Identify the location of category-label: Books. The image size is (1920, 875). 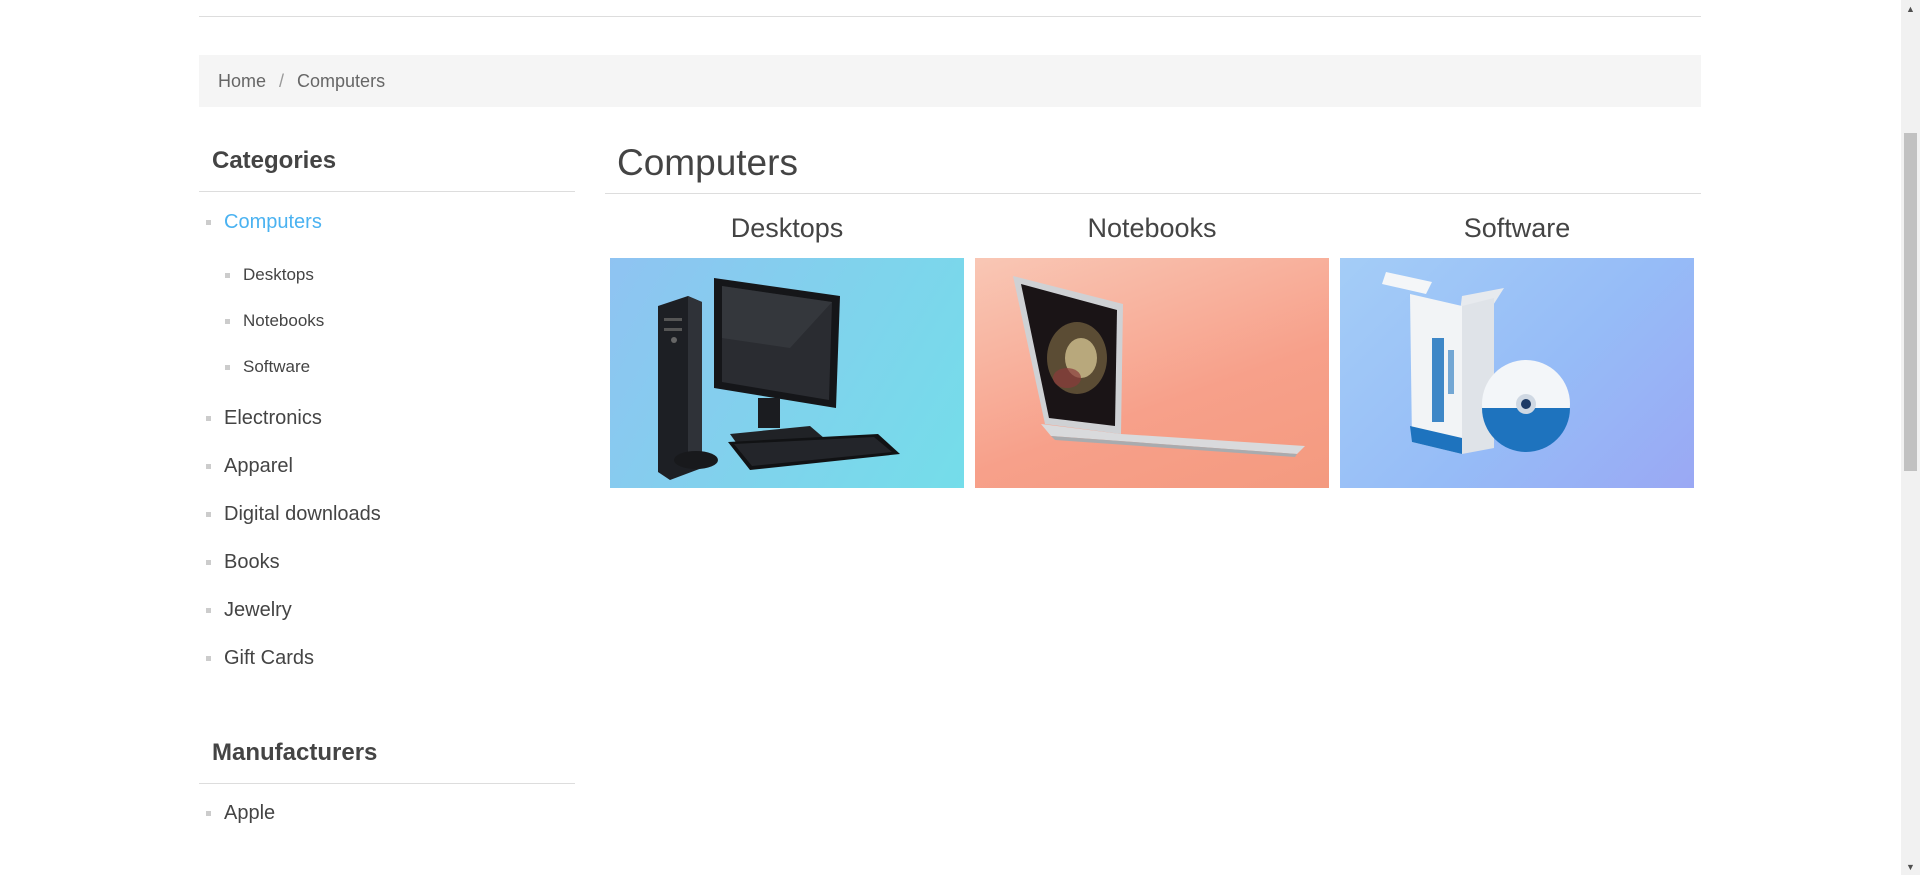
(252, 562).